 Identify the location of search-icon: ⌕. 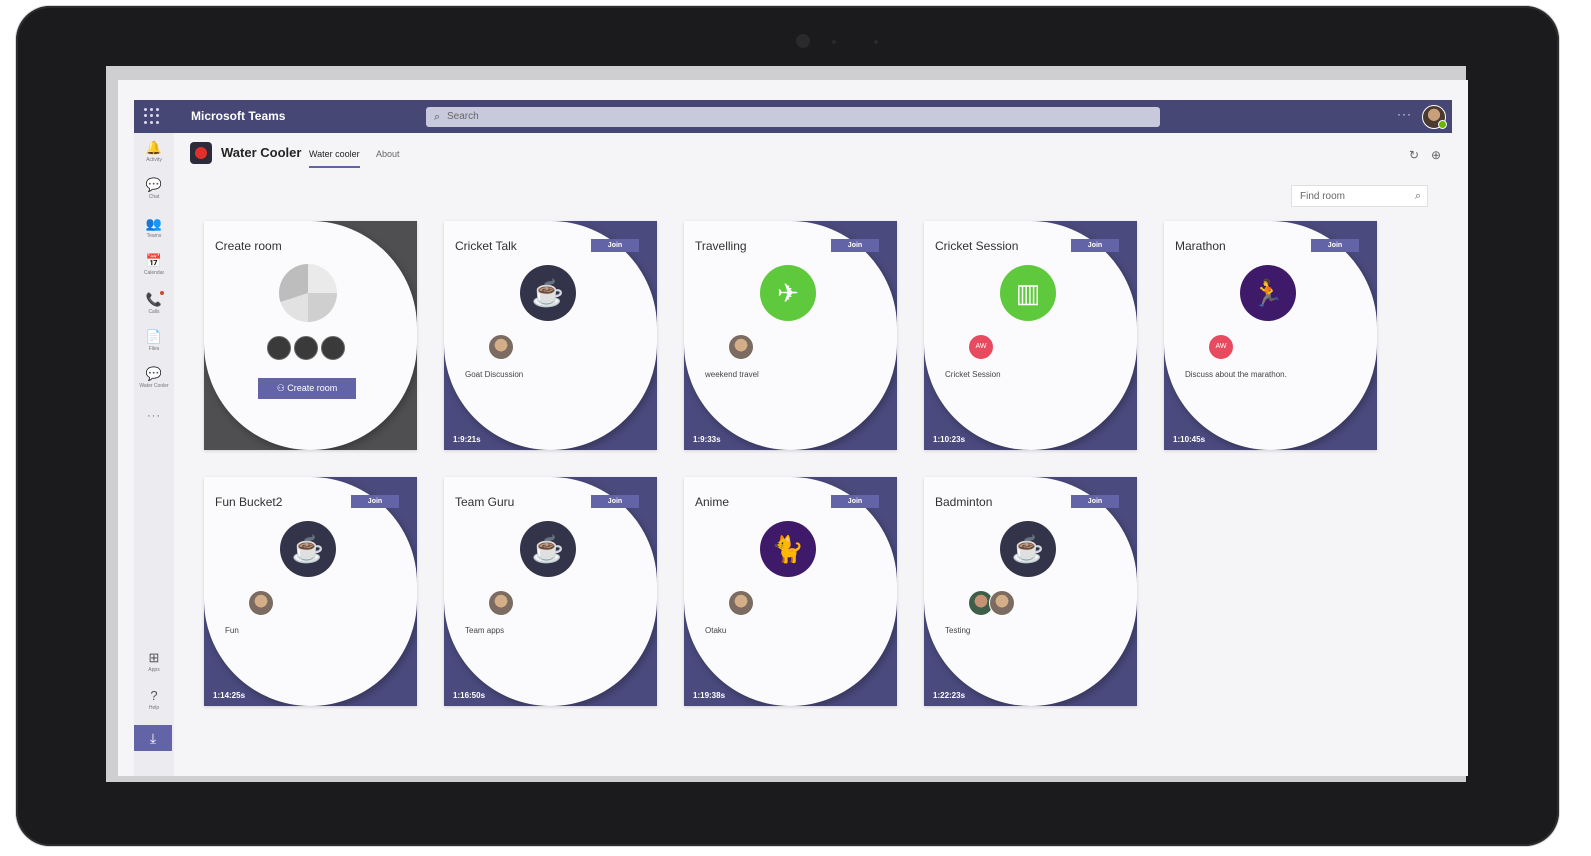
(437, 117).